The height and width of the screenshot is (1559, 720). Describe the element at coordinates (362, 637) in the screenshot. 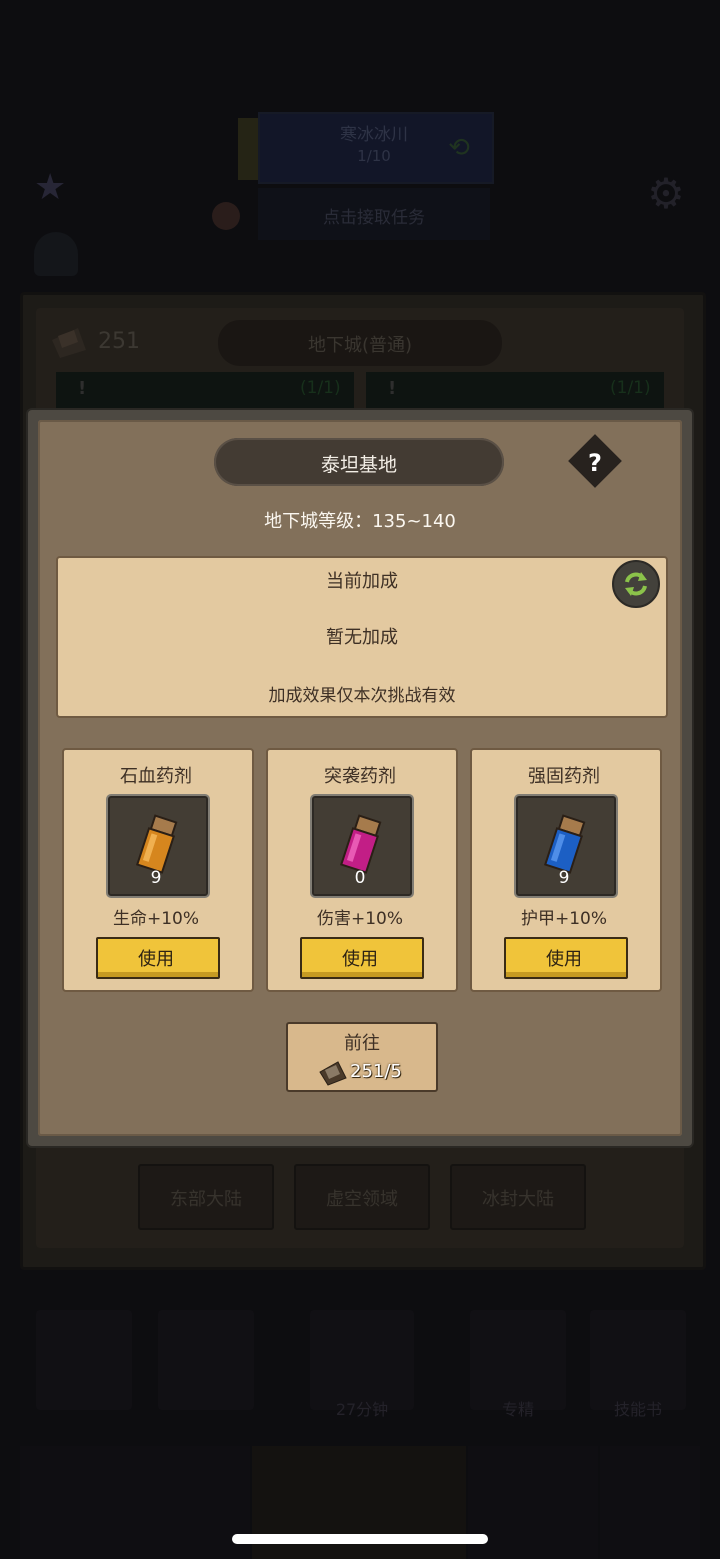

I see `bonus-value: 暂无加成` at that location.